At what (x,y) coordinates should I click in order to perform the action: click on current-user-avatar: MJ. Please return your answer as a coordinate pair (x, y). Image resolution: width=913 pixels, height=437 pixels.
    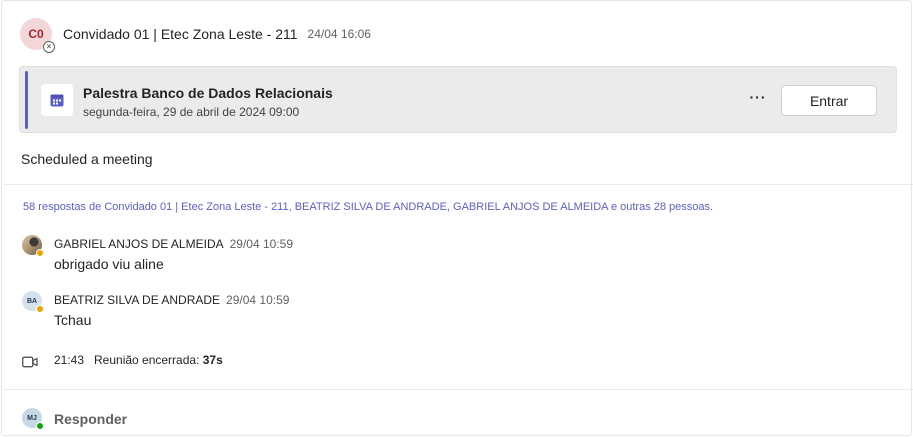
    Looking at the image, I should click on (33, 419).